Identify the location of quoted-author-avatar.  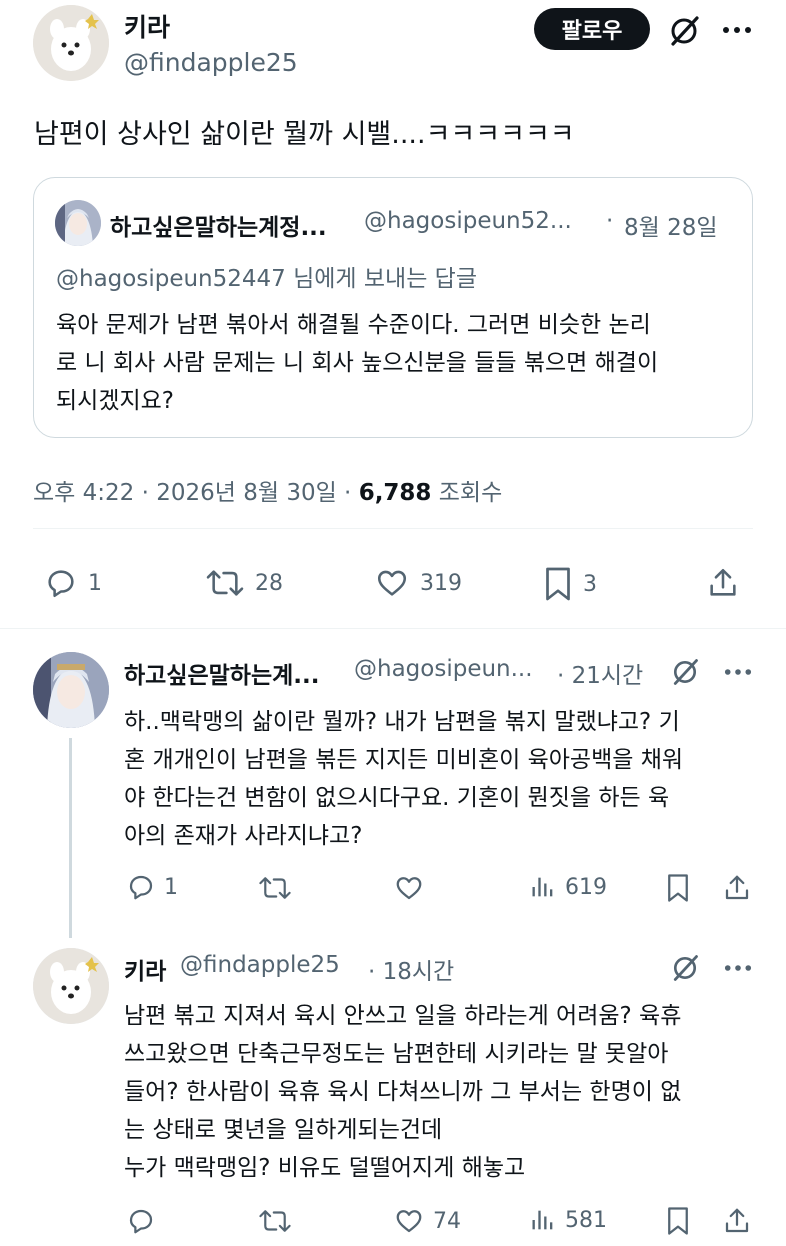
(78, 223).